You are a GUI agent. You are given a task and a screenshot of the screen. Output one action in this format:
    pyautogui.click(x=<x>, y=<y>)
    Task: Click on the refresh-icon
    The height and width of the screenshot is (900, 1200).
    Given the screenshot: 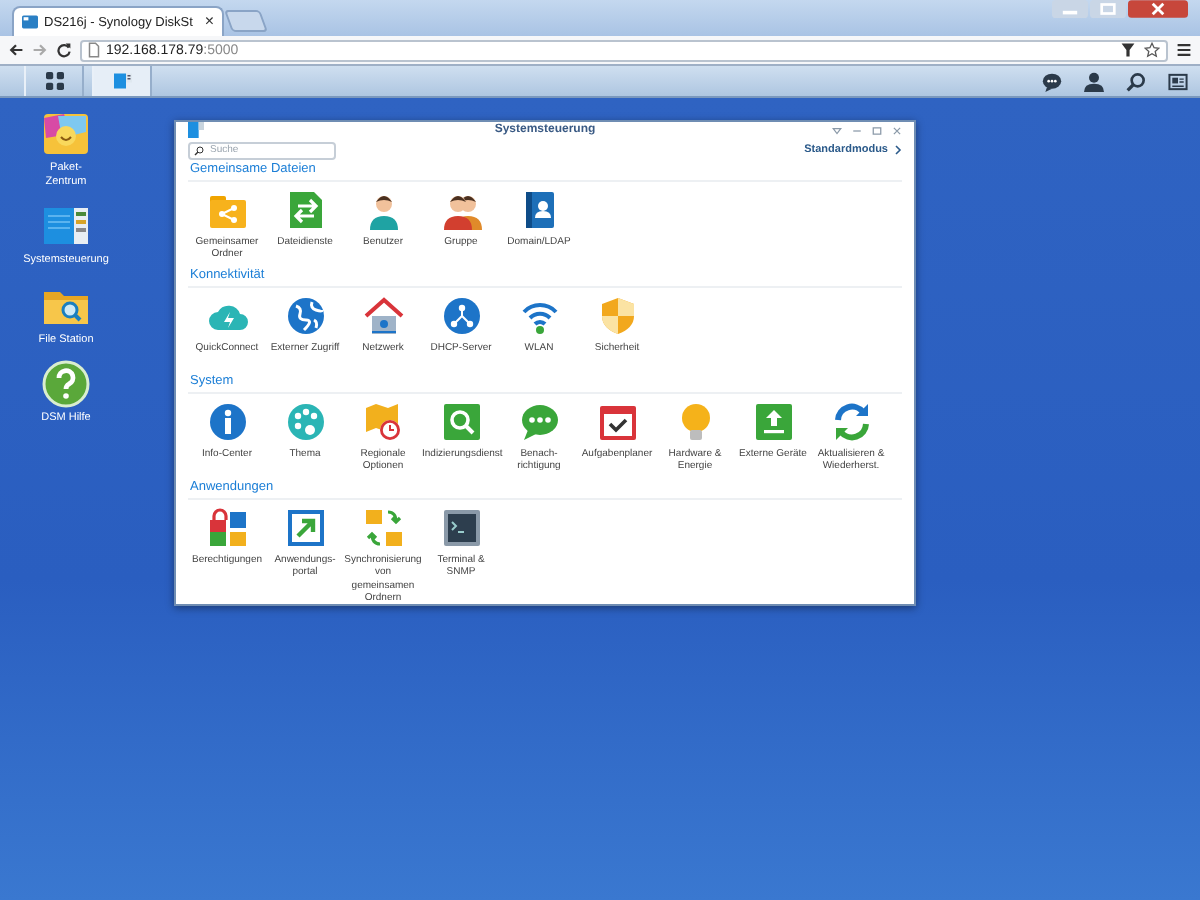 What is the action you would take?
    pyautogui.click(x=851, y=422)
    